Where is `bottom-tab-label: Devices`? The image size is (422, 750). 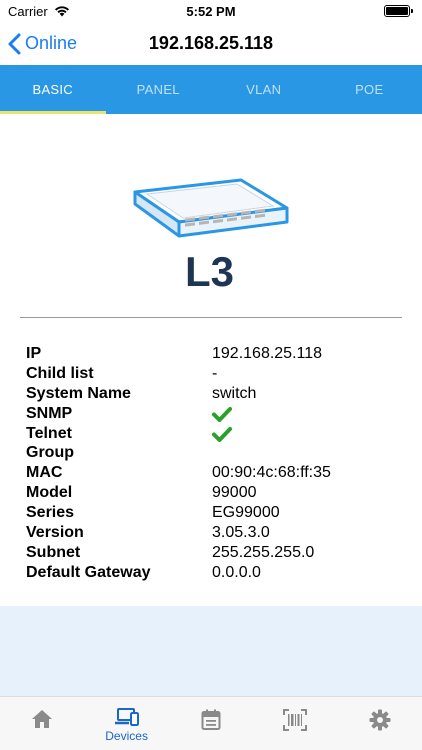
bottom-tab-label: Devices is located at coordinates (126, 736).